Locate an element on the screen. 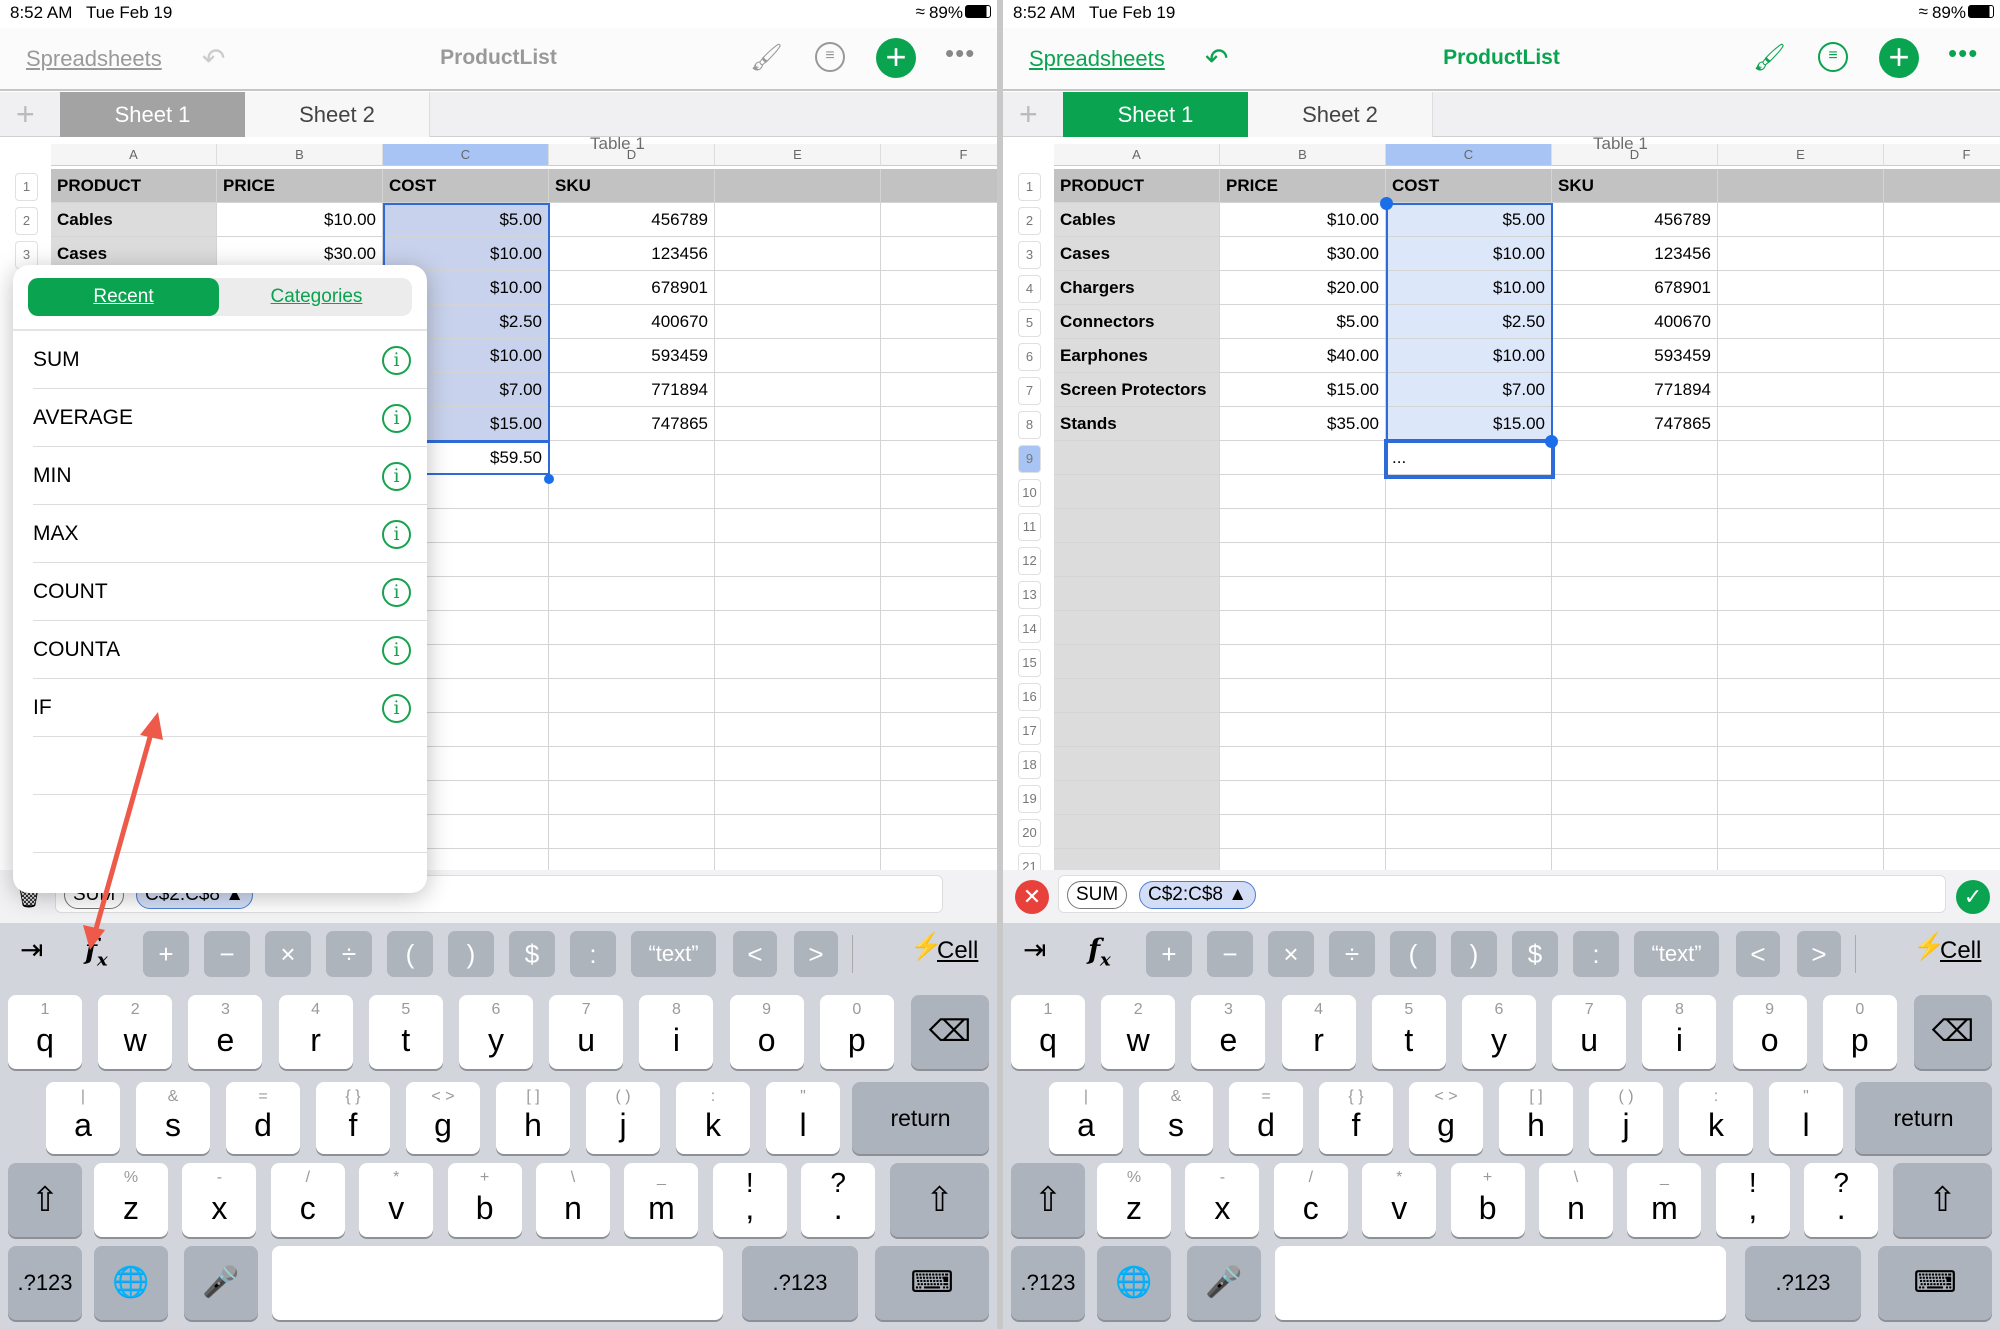 Image resolution: width=2000 pixels, height=1329 pixels. selection-handle-top is located at coordinates (1386, 203).